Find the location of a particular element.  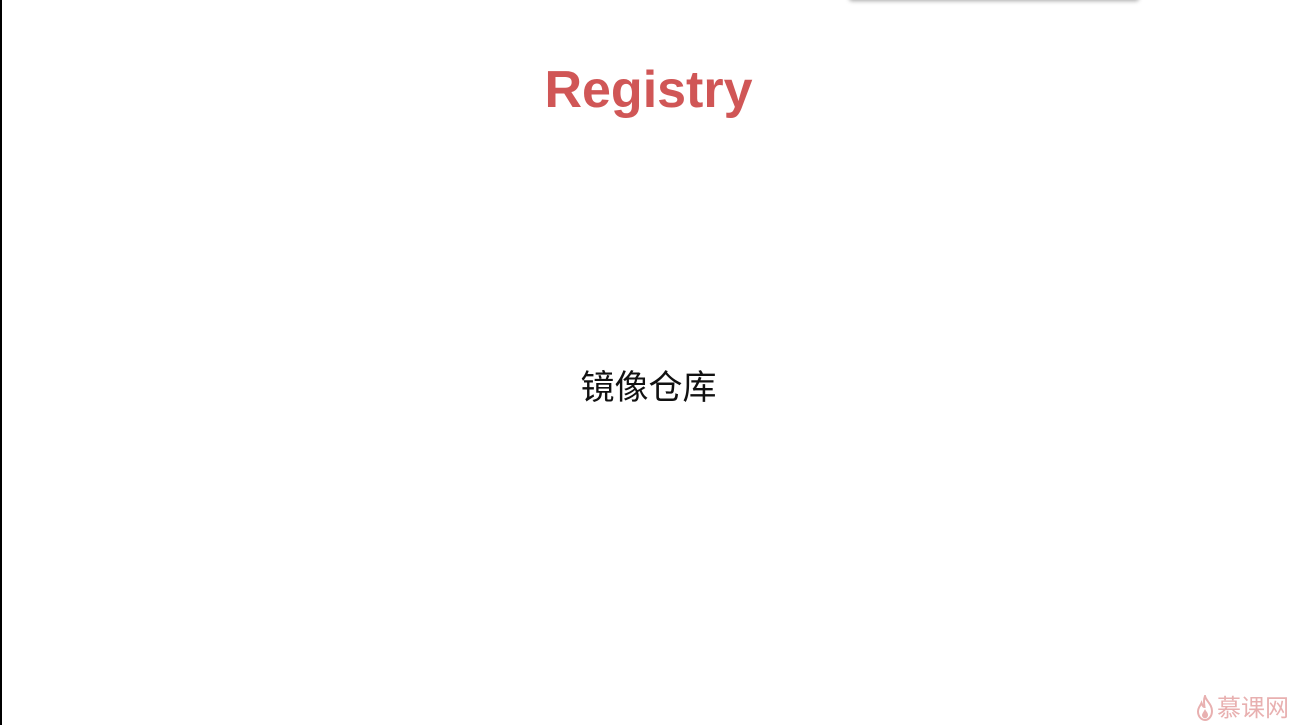

slide-title: Registry is located at coordinates (648, 90).